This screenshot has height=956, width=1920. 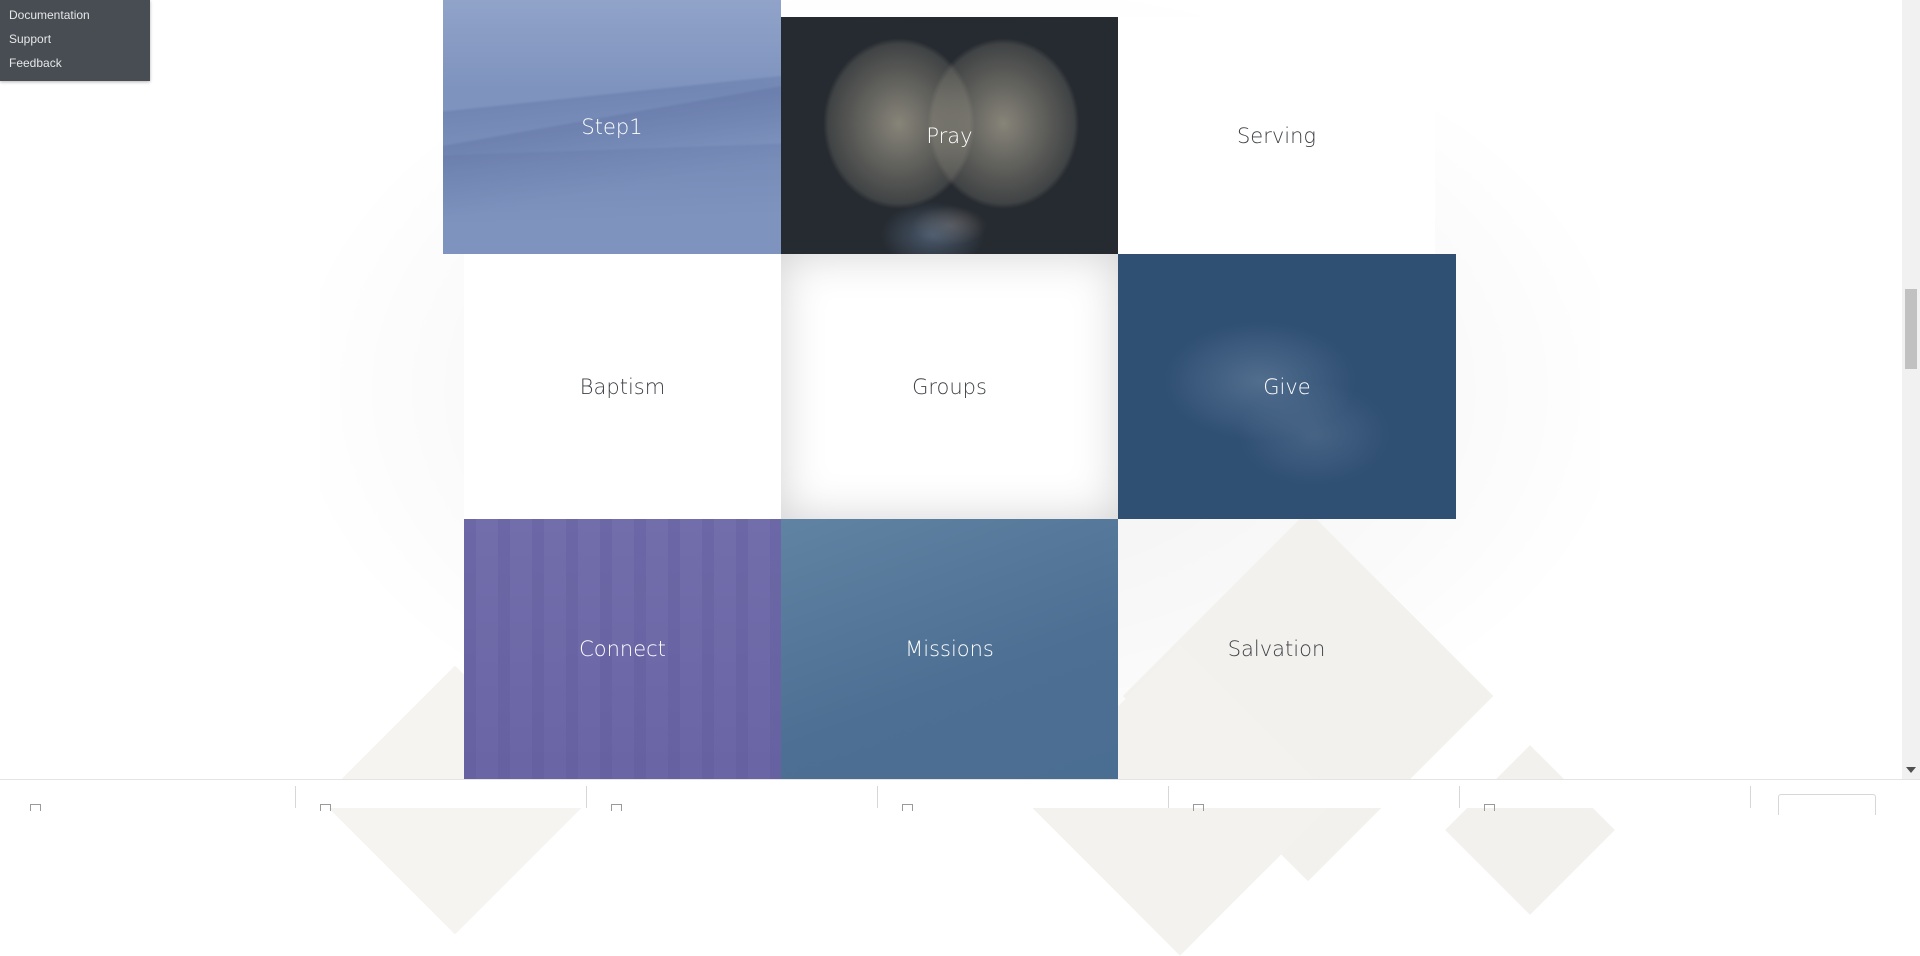 What do you see at coordinates (75, 15) in the screenshot?
I see `menu-item-documentation: Documentation` at bounding box center [75, 15].